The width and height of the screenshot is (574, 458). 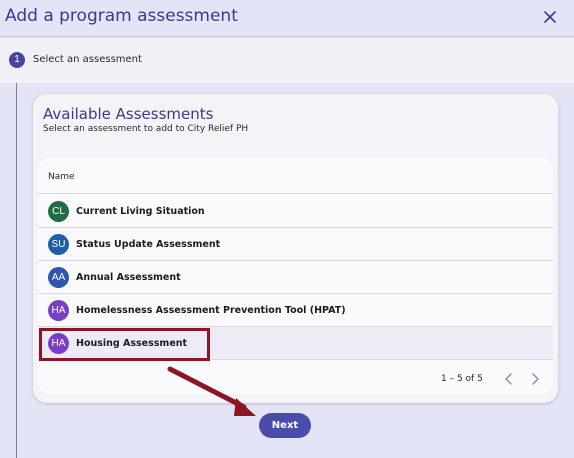 What do you see at coordinates (16, 270) in the screenshot?
I see `stepper-connector-line` at bounding box center [16, 270].